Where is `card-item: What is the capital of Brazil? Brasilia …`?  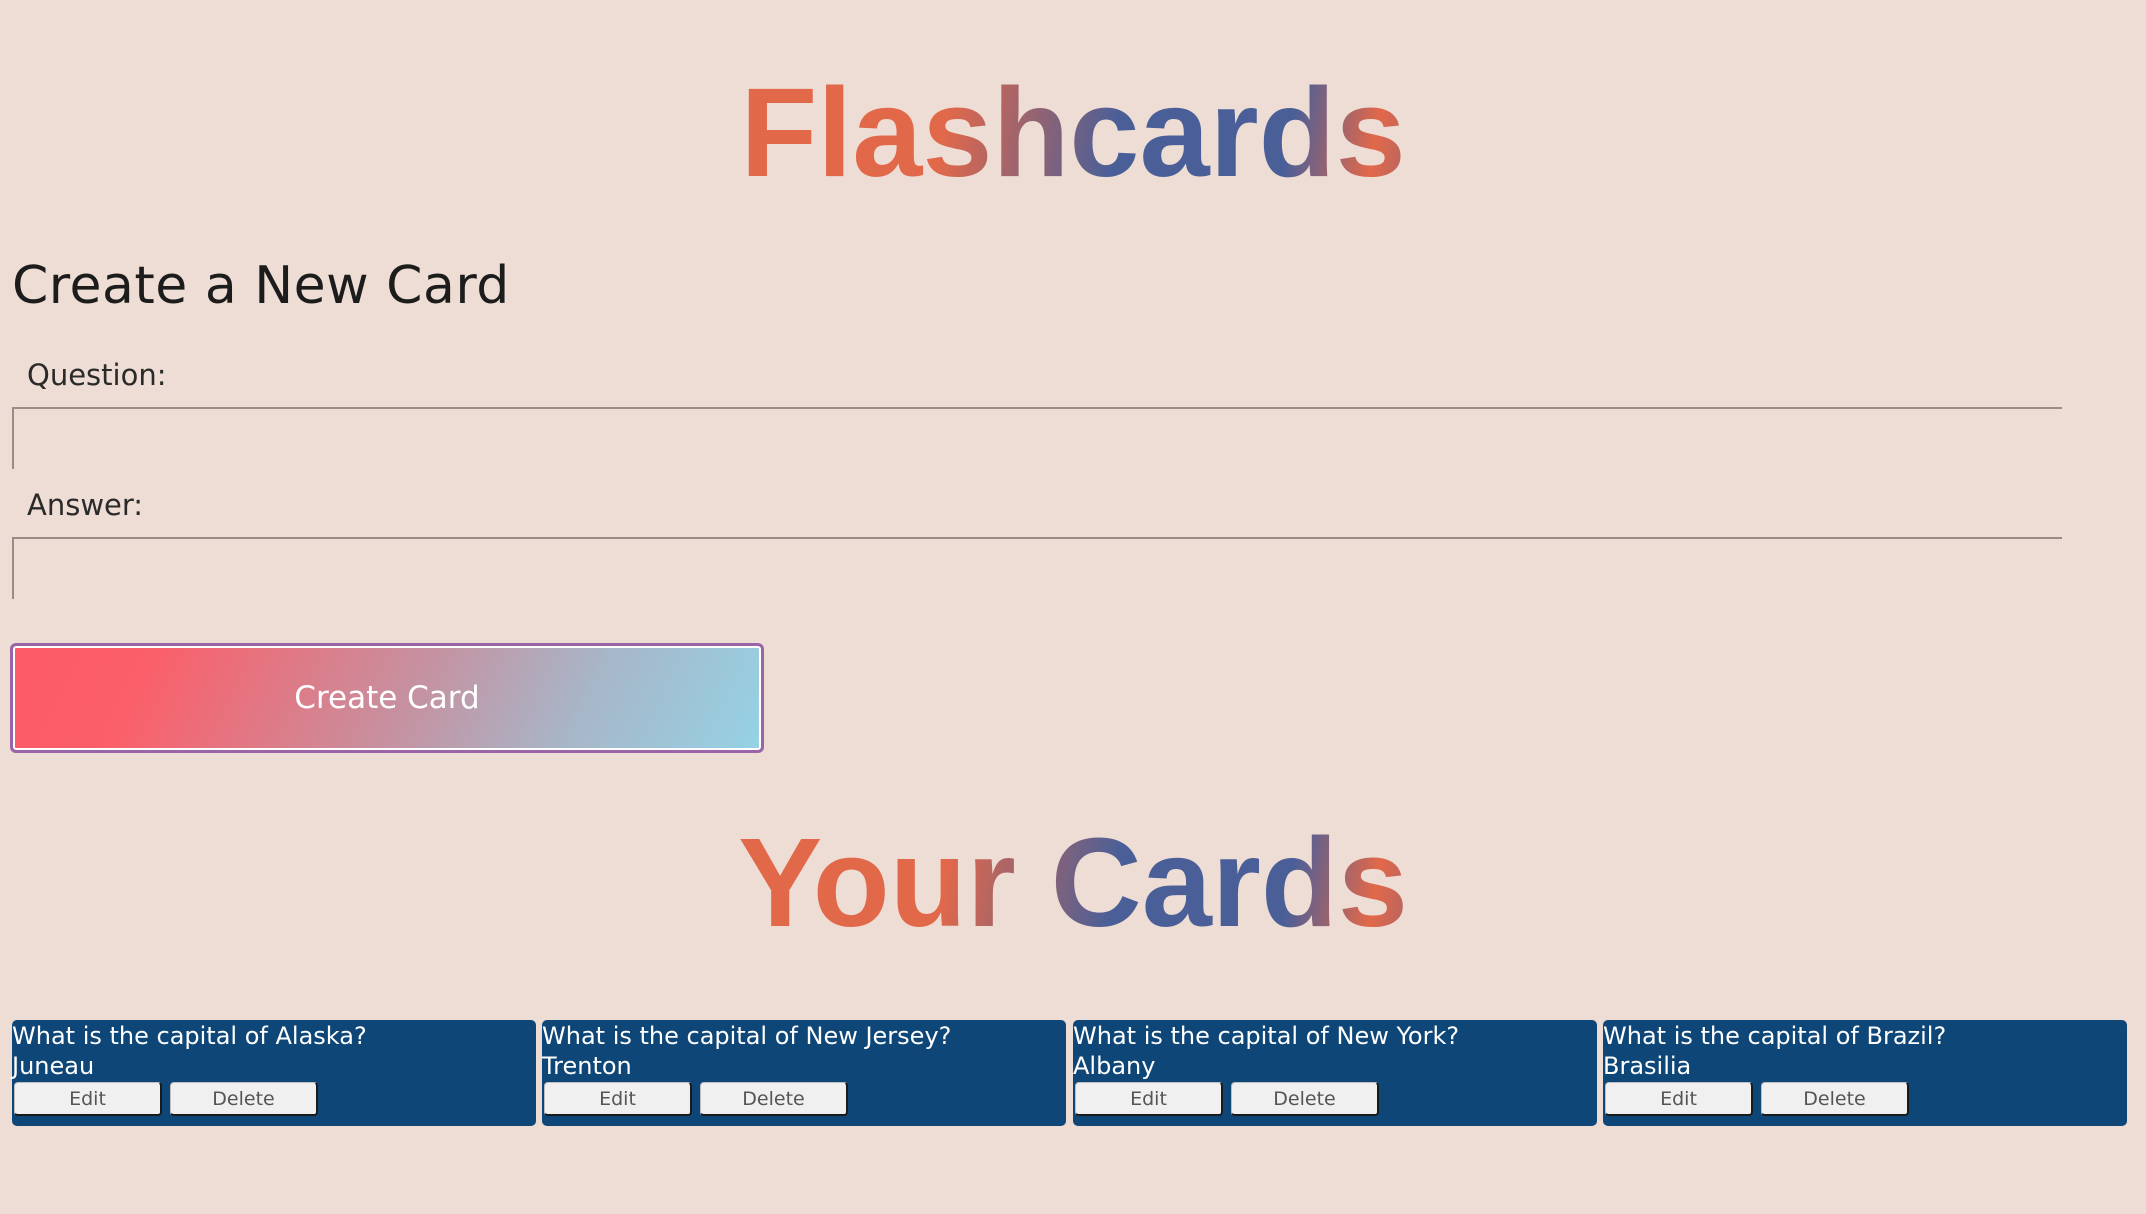 card-item: What is the capital of Brazil? Brasilia … is located at coordinates (1865, 1073).